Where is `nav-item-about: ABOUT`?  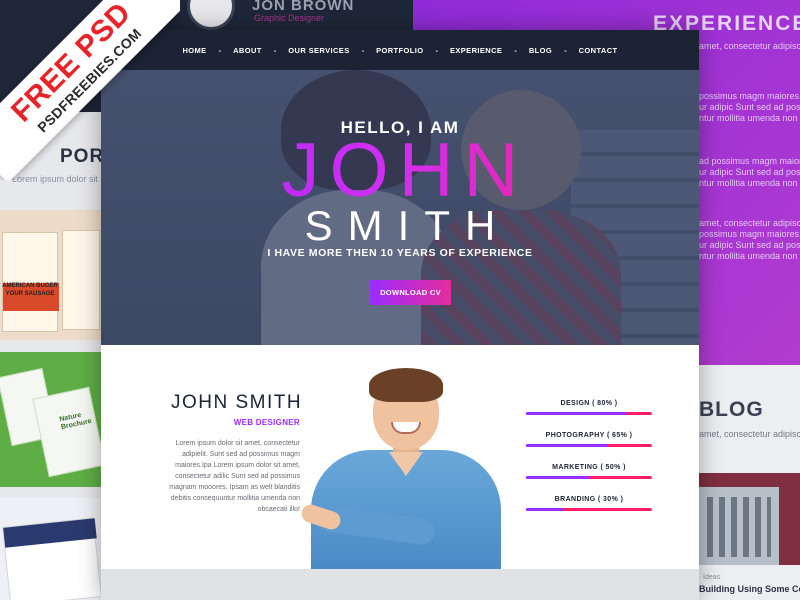
nav-item-about: ABOUT is located at coordinates (247, 50).